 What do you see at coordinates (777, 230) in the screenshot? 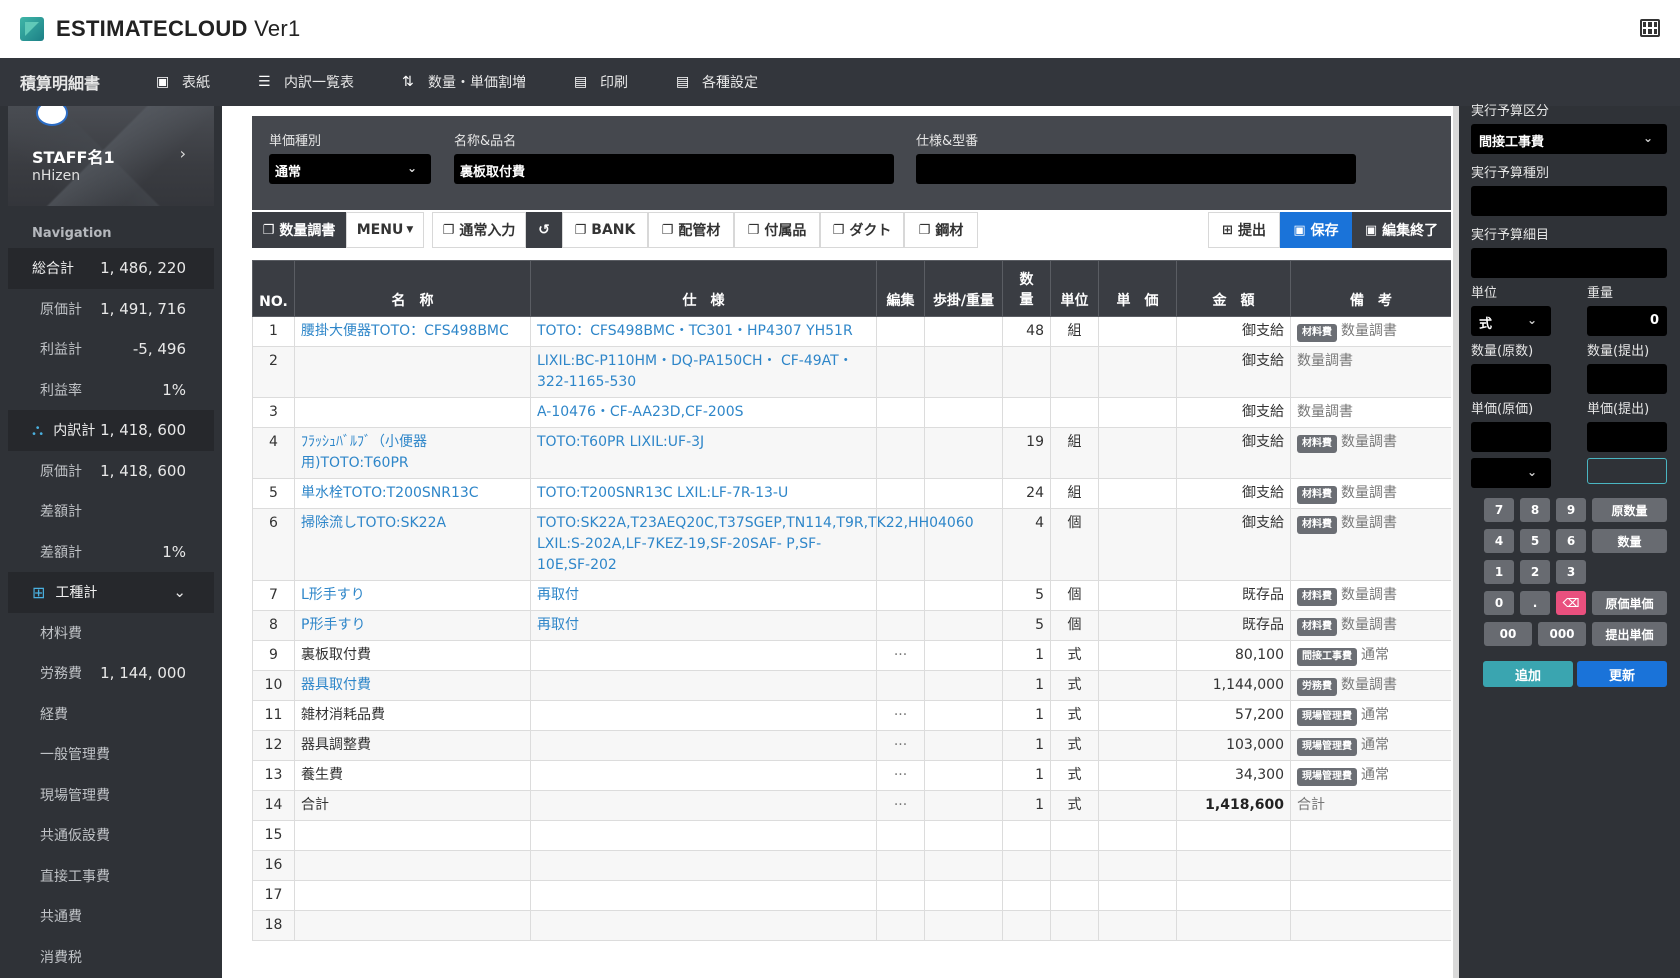
I see `accessories-button: ❐ 付属品` at bounding box center [777, 230].